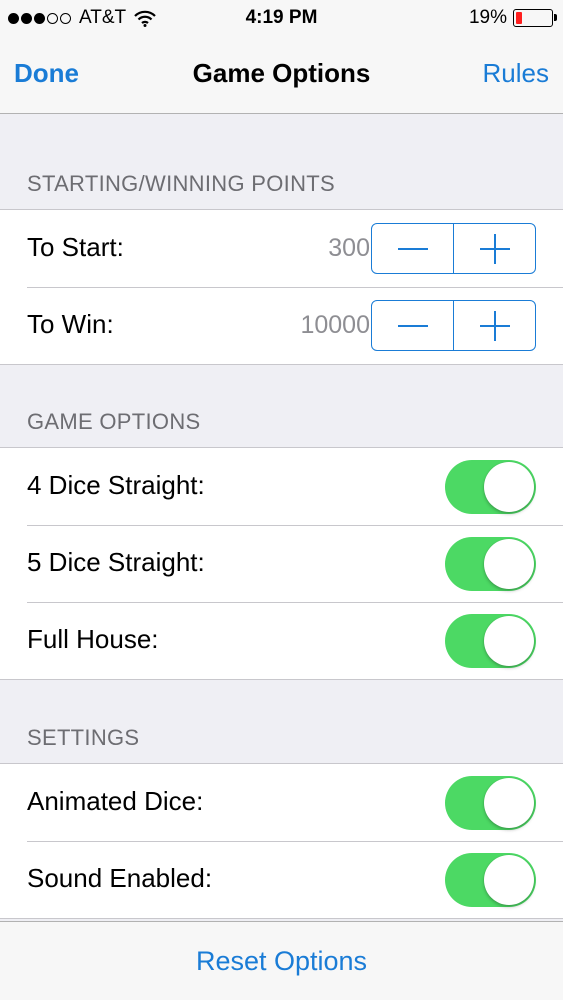 The image size is (563, 1000). What do you see at coordinates (335, 325) in the screenshot?
I see `to-win-value: 10000` at bounding box center [335, 325].